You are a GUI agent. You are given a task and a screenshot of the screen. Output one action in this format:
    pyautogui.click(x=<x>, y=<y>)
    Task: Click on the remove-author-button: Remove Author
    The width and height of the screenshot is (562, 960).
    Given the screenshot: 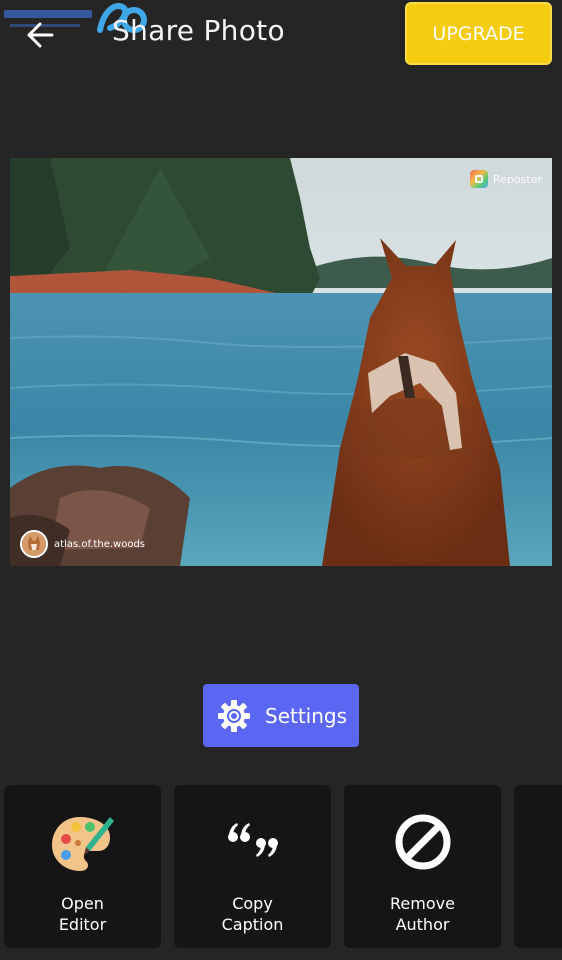 What is the action you would take?
    pyautogui.click(x=422, y=866)
    